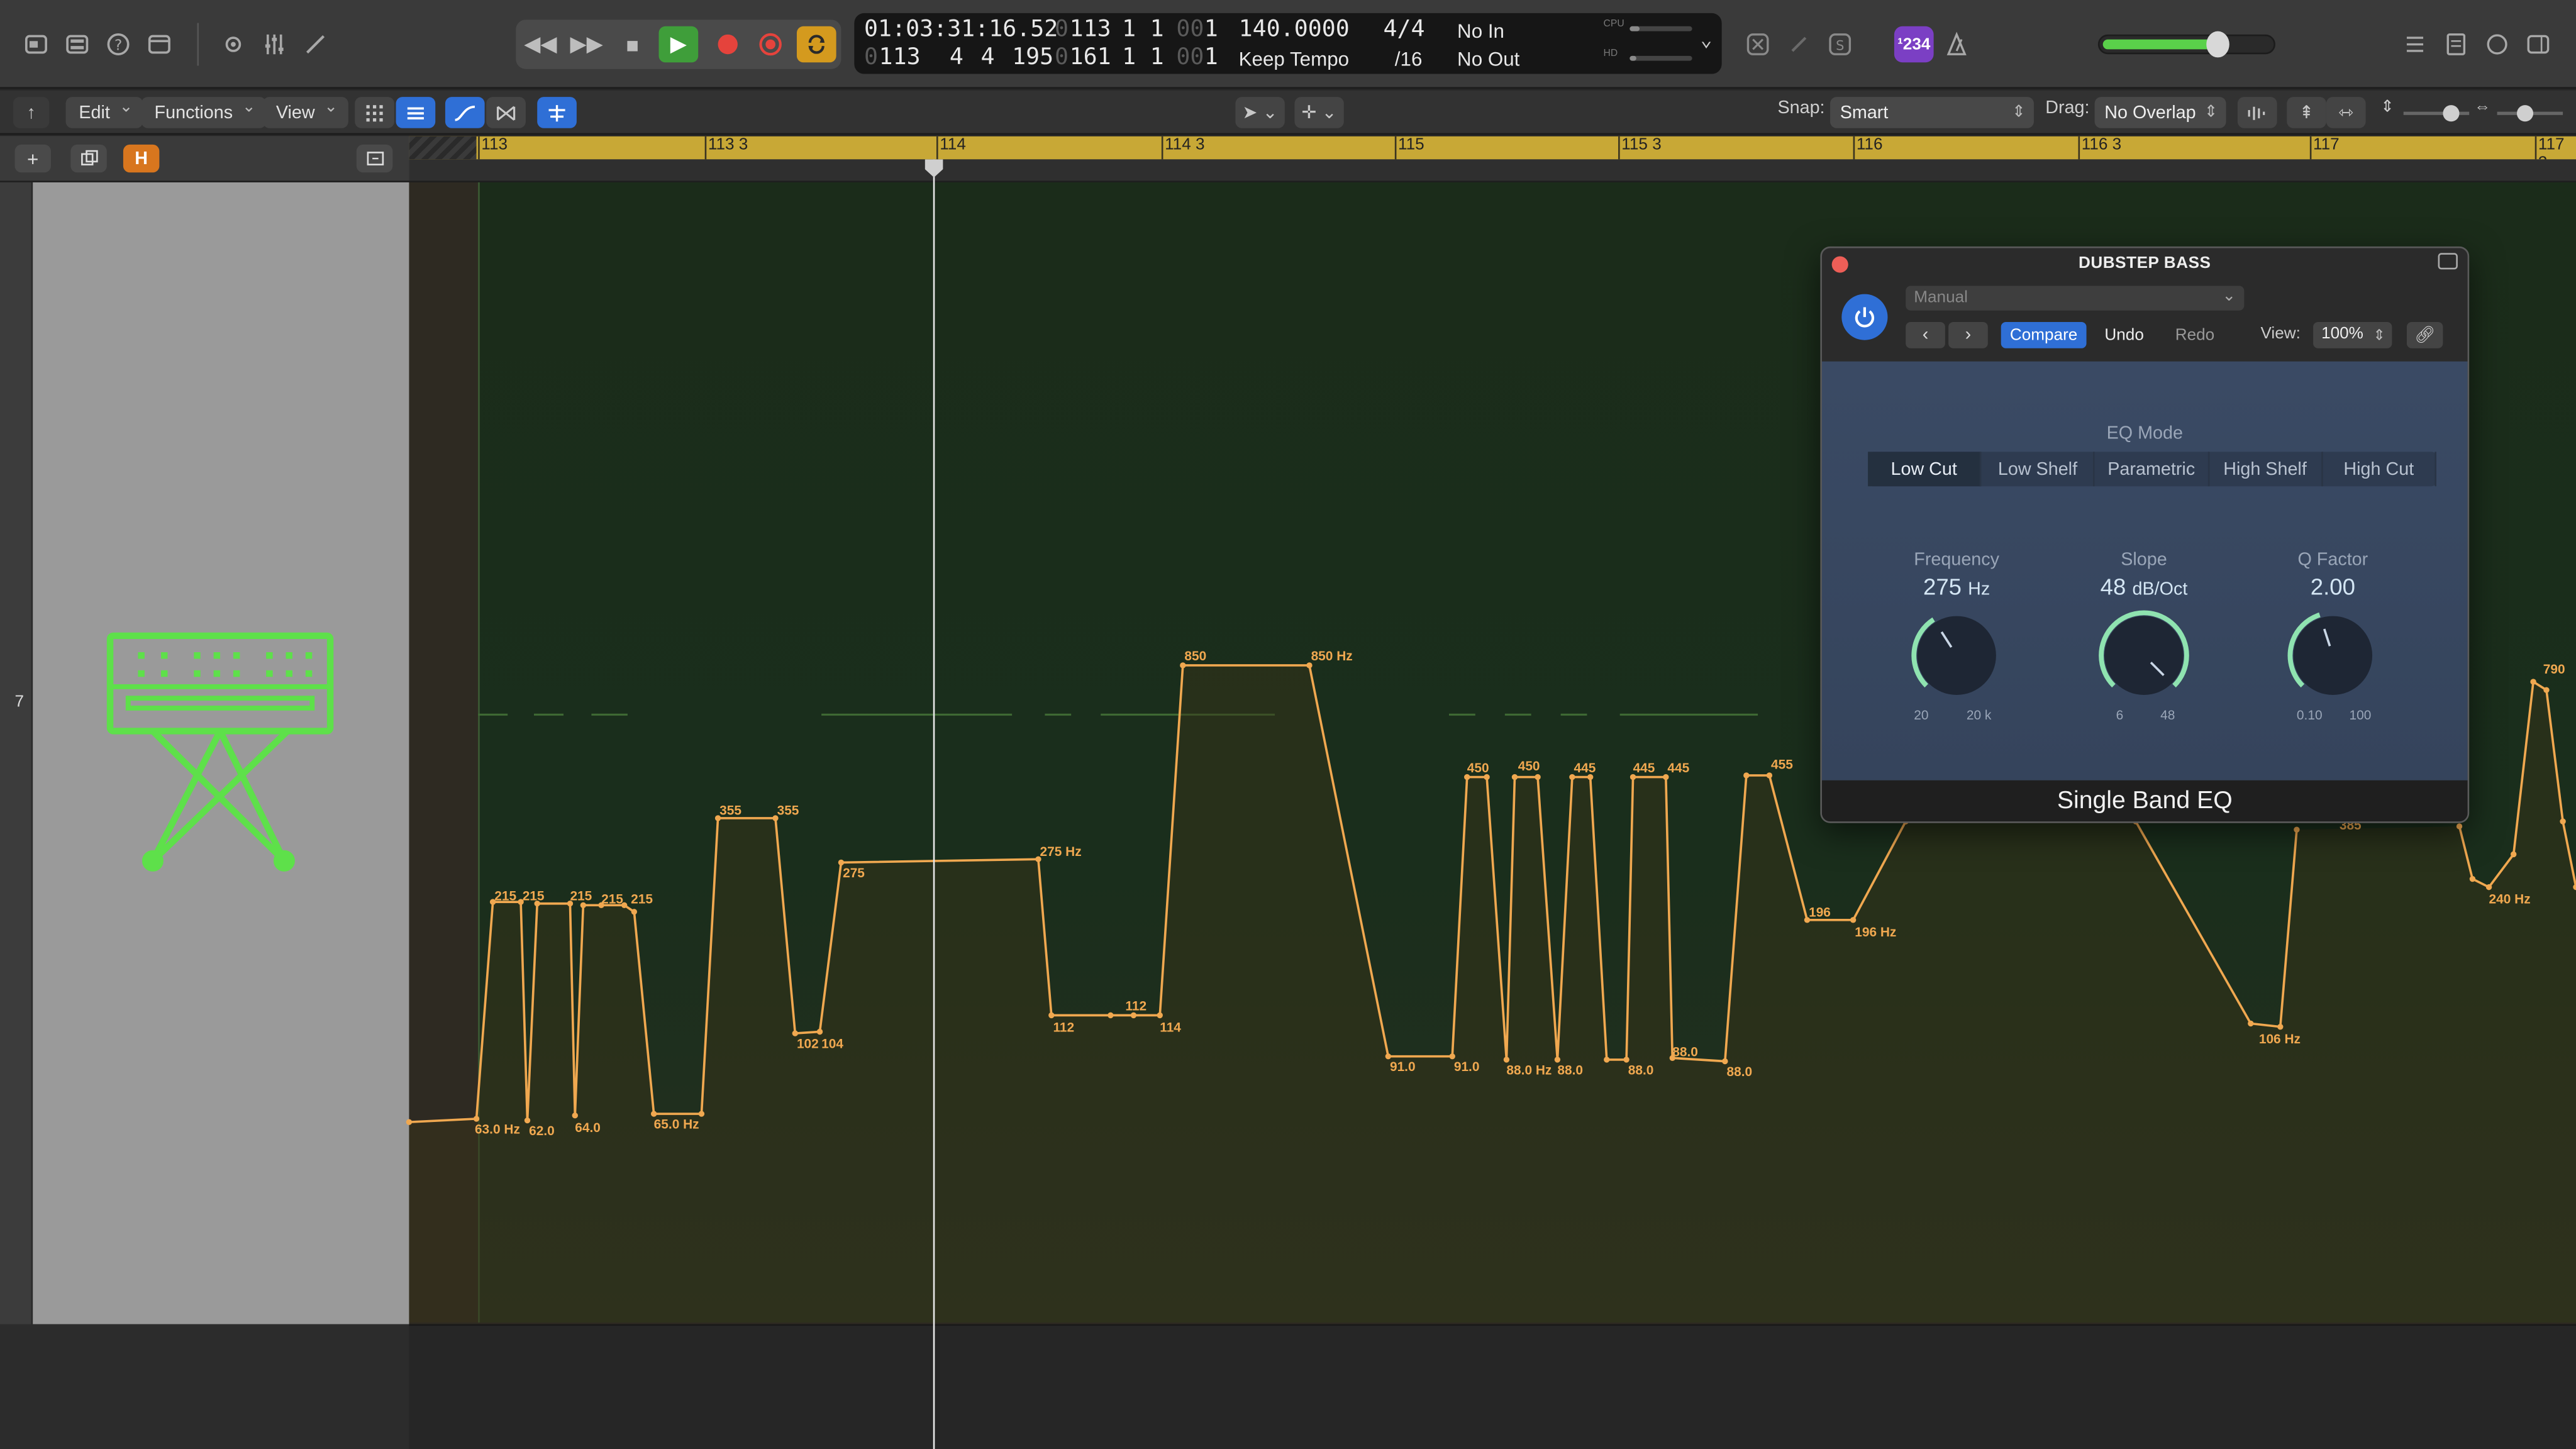 This screenshot has width=2576, height=1449. I want to click on chevron-right-icon: ›, so click(1968, 335).